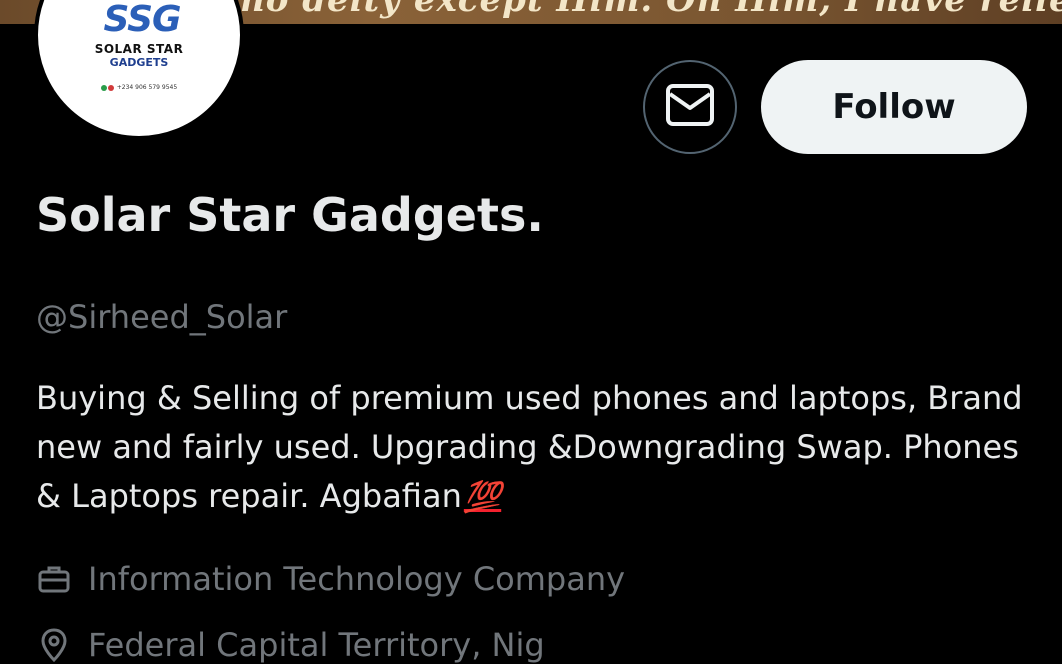 Image resolution: width=1062 pixels, height=664 pixels. Describe the element at coordinates (54, 579) in the screenshot. I see `briefcase-icon` at that location.